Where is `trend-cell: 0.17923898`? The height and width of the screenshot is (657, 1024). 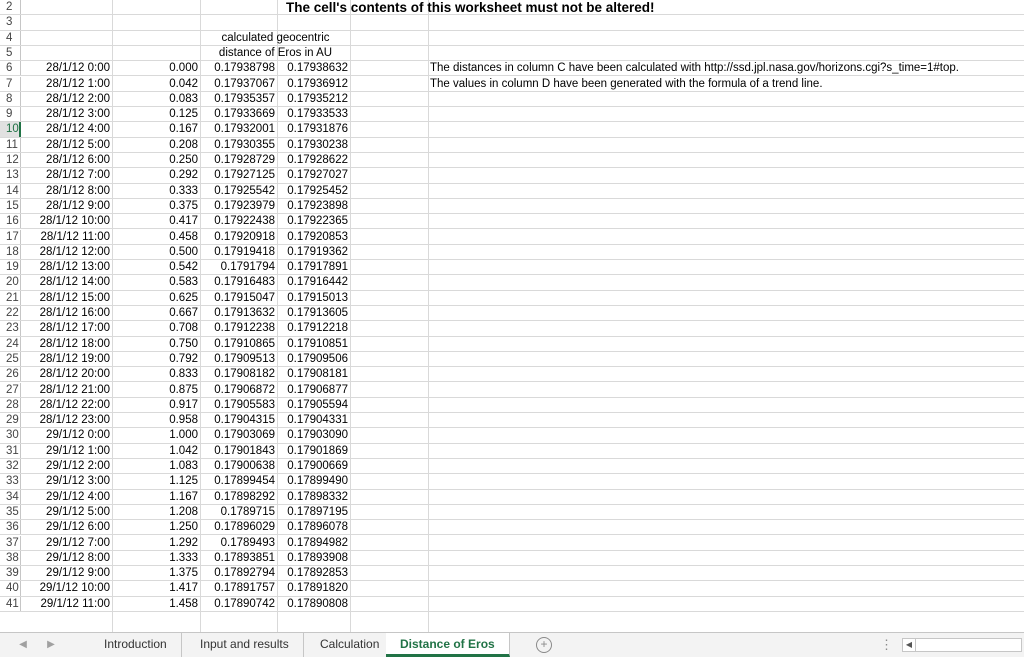 trend-cell: 0.17923898 is located at coordinates (314, 206).